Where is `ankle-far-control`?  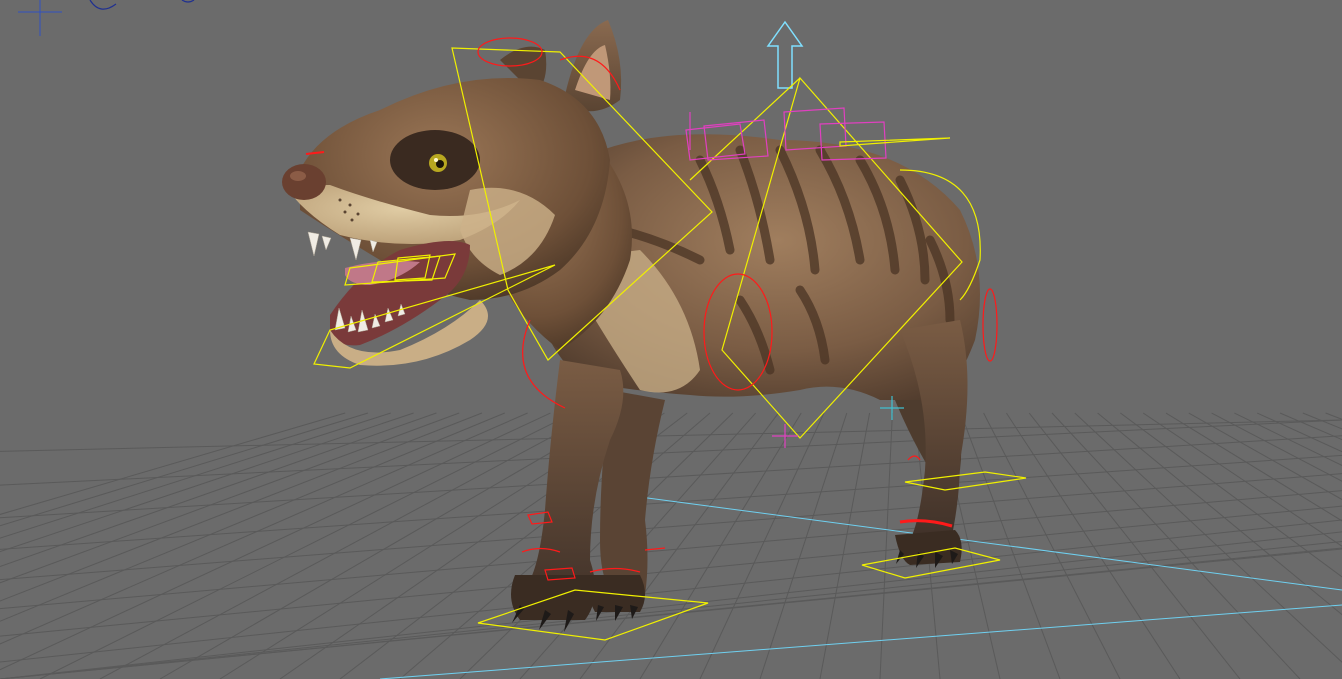
ankle-far-control is located at coordinates (655, 549).